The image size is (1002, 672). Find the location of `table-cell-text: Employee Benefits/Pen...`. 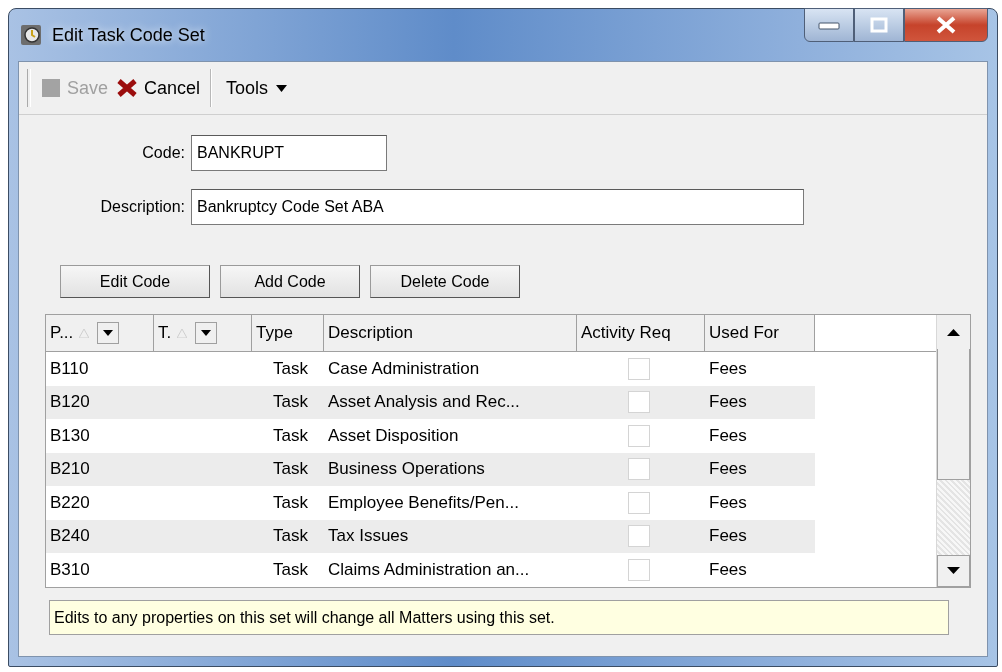

table-cell-text: Employee Benefits/Pen... is located at coordinates (423, 502).